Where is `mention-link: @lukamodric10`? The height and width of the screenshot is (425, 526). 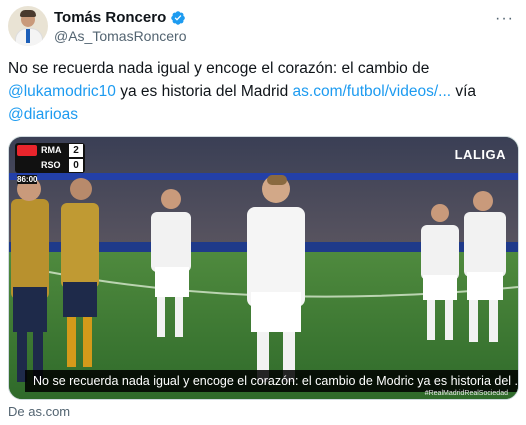
mention-link: @lukamodric10 is located at coordinates (62, 91).